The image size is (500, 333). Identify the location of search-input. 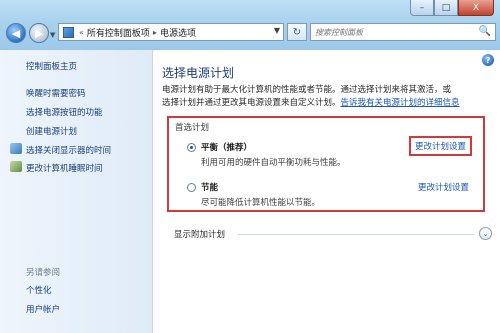
(395, 32).